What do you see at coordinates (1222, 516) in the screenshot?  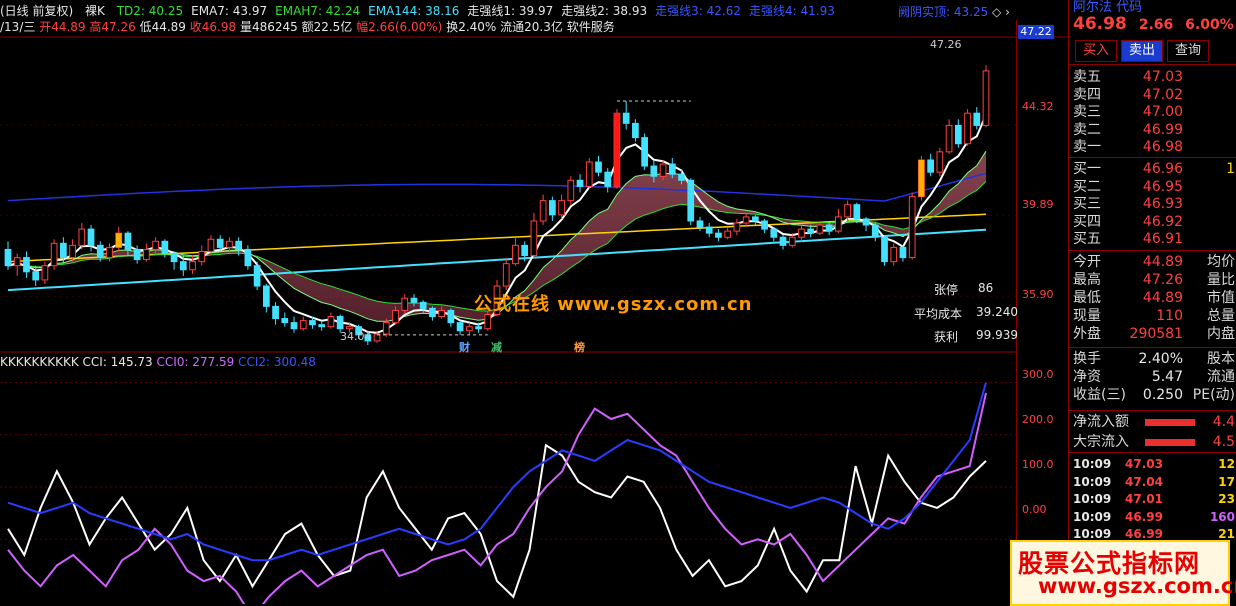 I see `tick-volume: 160` at bounding box center [1222, 516].